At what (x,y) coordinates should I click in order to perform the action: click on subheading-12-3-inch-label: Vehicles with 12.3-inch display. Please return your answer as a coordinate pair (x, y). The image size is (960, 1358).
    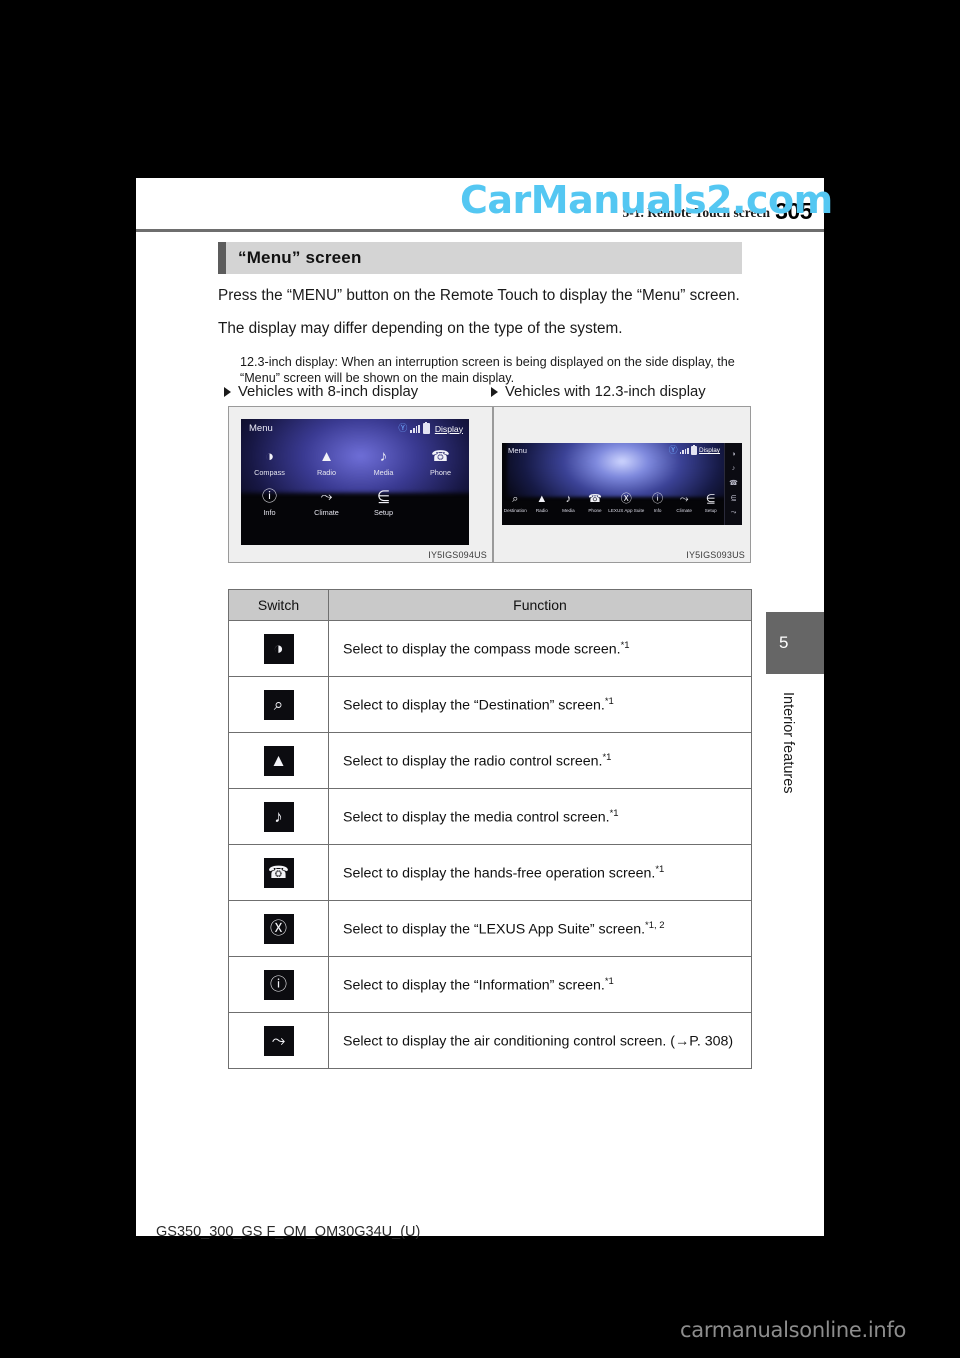
    Looking at the image, I should click on (605, 392).